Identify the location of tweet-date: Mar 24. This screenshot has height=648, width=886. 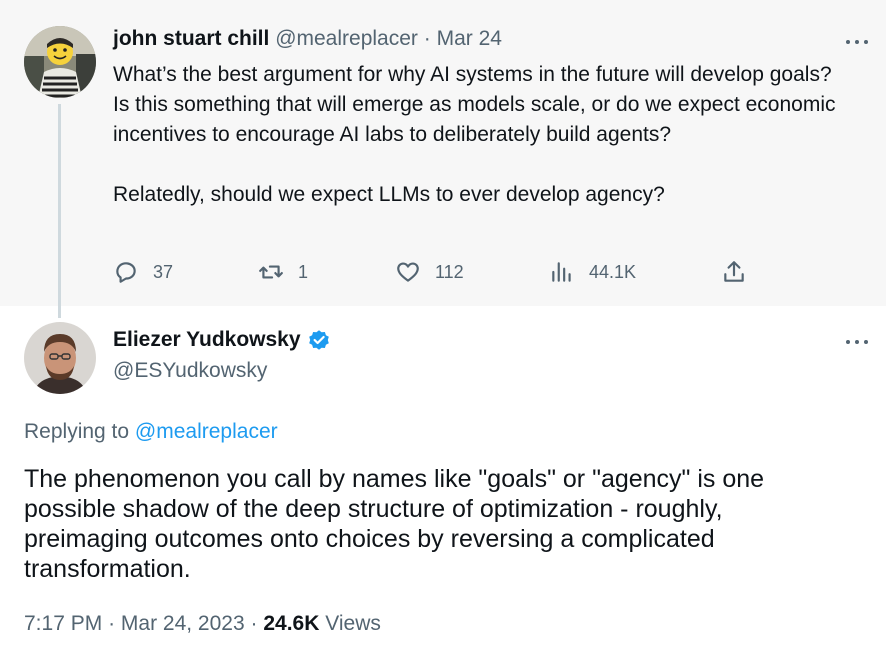
(469, 38).